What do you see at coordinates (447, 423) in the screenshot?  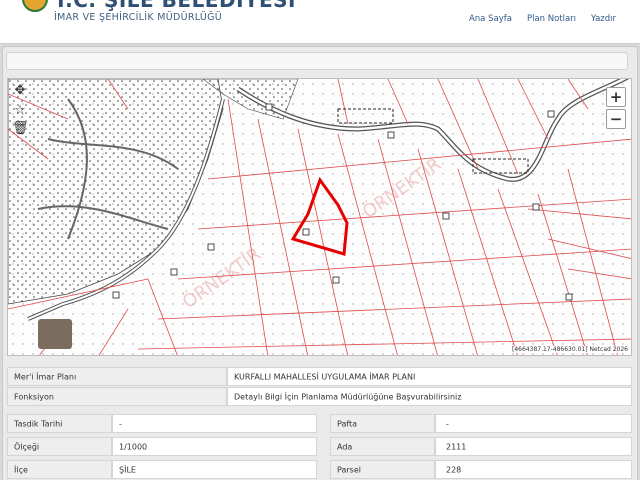 I see `pafta-value: -` at bounding box center [447, 423].